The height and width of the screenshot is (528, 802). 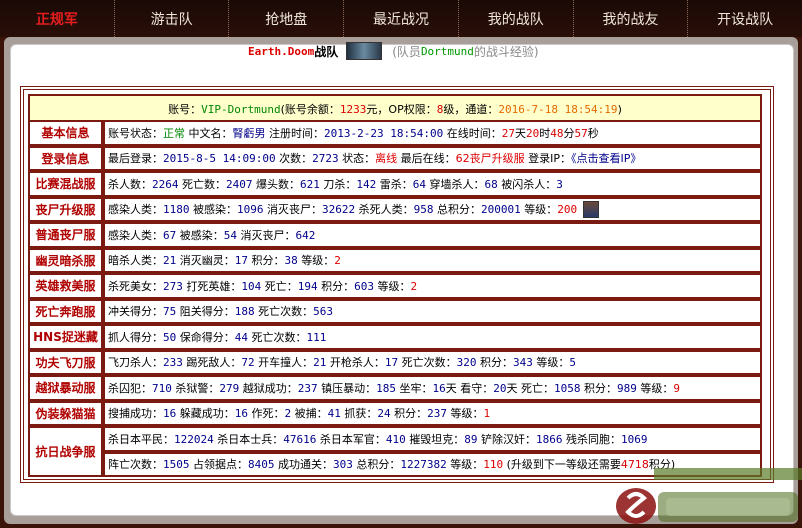 I want to click on account-status: 正常, so click(x=174, y=133).